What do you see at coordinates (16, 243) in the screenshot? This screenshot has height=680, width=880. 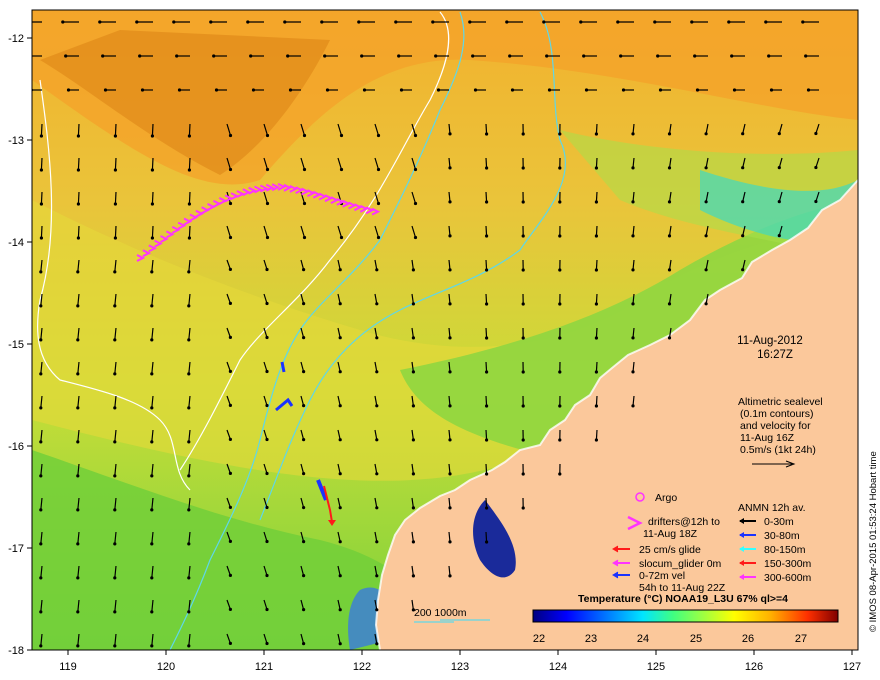 I see `lat-tick-label: -14` at bounding box center [16, 243].